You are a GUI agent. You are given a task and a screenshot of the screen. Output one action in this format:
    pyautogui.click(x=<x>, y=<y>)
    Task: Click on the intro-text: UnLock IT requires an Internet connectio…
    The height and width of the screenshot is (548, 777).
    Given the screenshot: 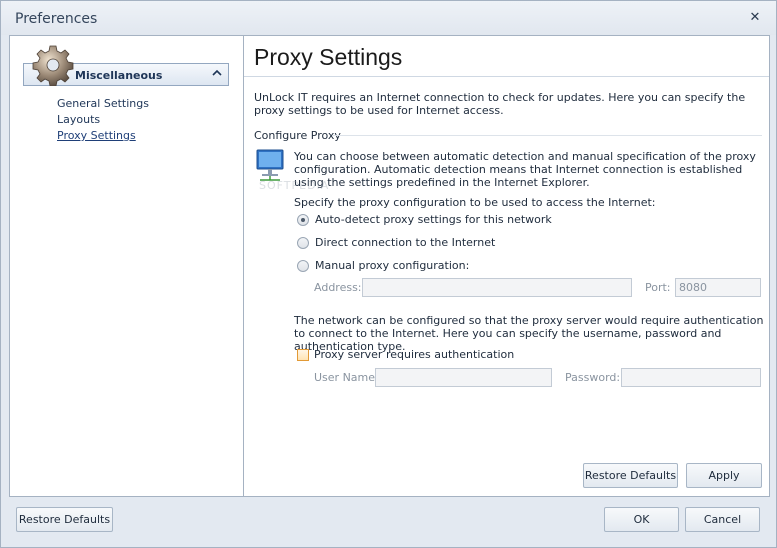 What is the action you would take?
    pyautogui.click(x=500, y=104)
    